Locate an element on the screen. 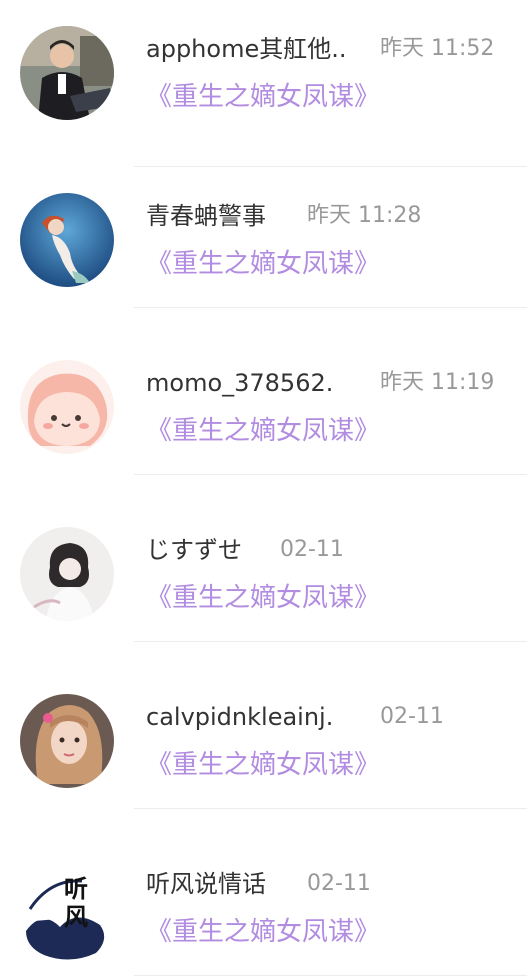  mermaid-photo-icon is located at coordinates (67, 240).